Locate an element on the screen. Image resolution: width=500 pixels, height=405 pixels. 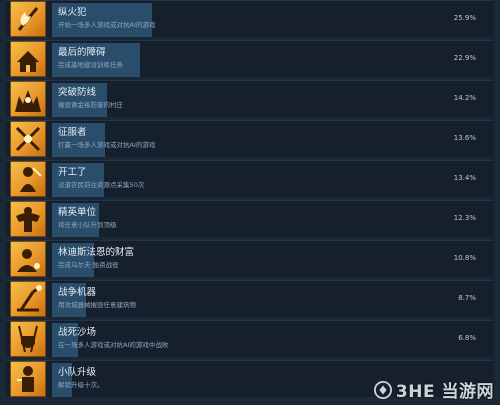
achievement-percent: 22.9% is located at coordinates (464, 58).